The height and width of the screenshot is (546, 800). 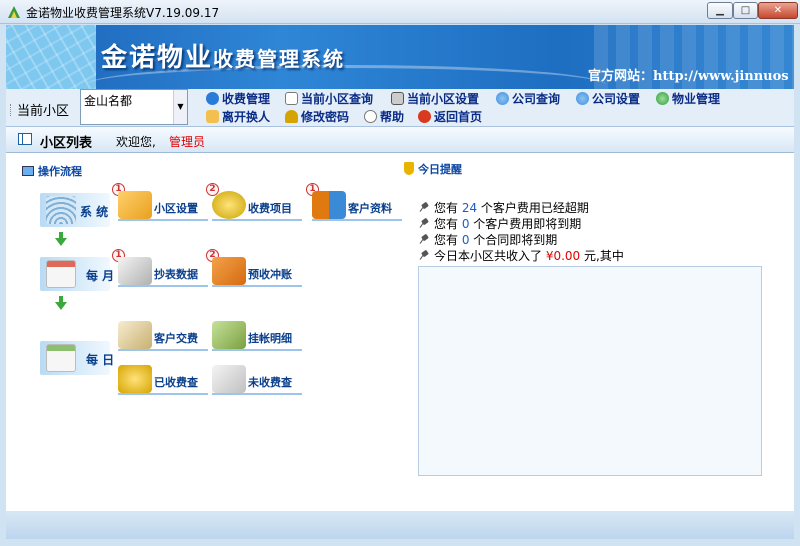 I want to click on meter-reading-button: 1 抄表数据, so click(x=160, y=268).